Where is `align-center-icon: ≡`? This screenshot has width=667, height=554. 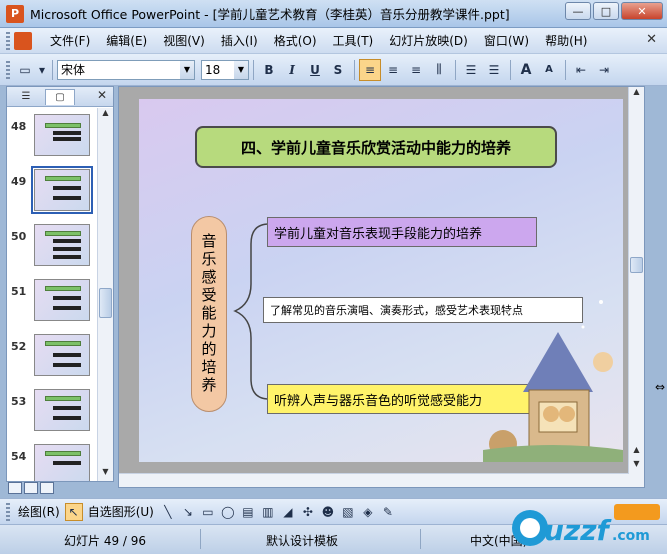 align-center-icon: ≡ is located at coordinates (393, 70).